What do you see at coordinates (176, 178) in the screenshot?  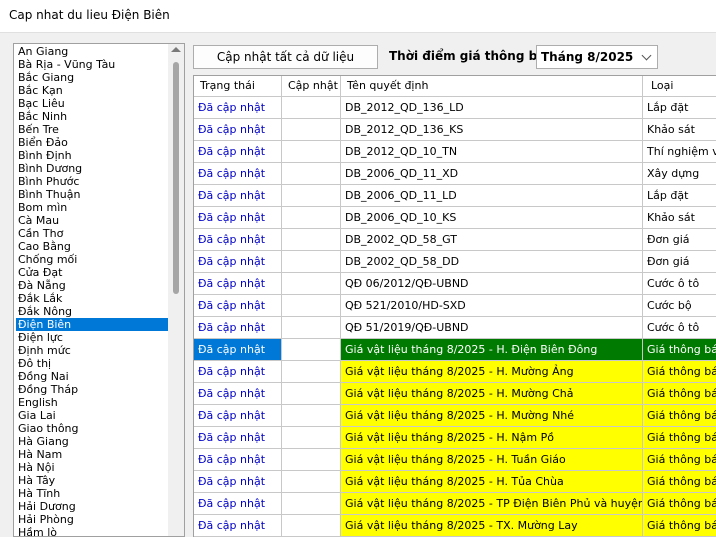 I see `scroll-thumb` at bounding box center [176, 178].